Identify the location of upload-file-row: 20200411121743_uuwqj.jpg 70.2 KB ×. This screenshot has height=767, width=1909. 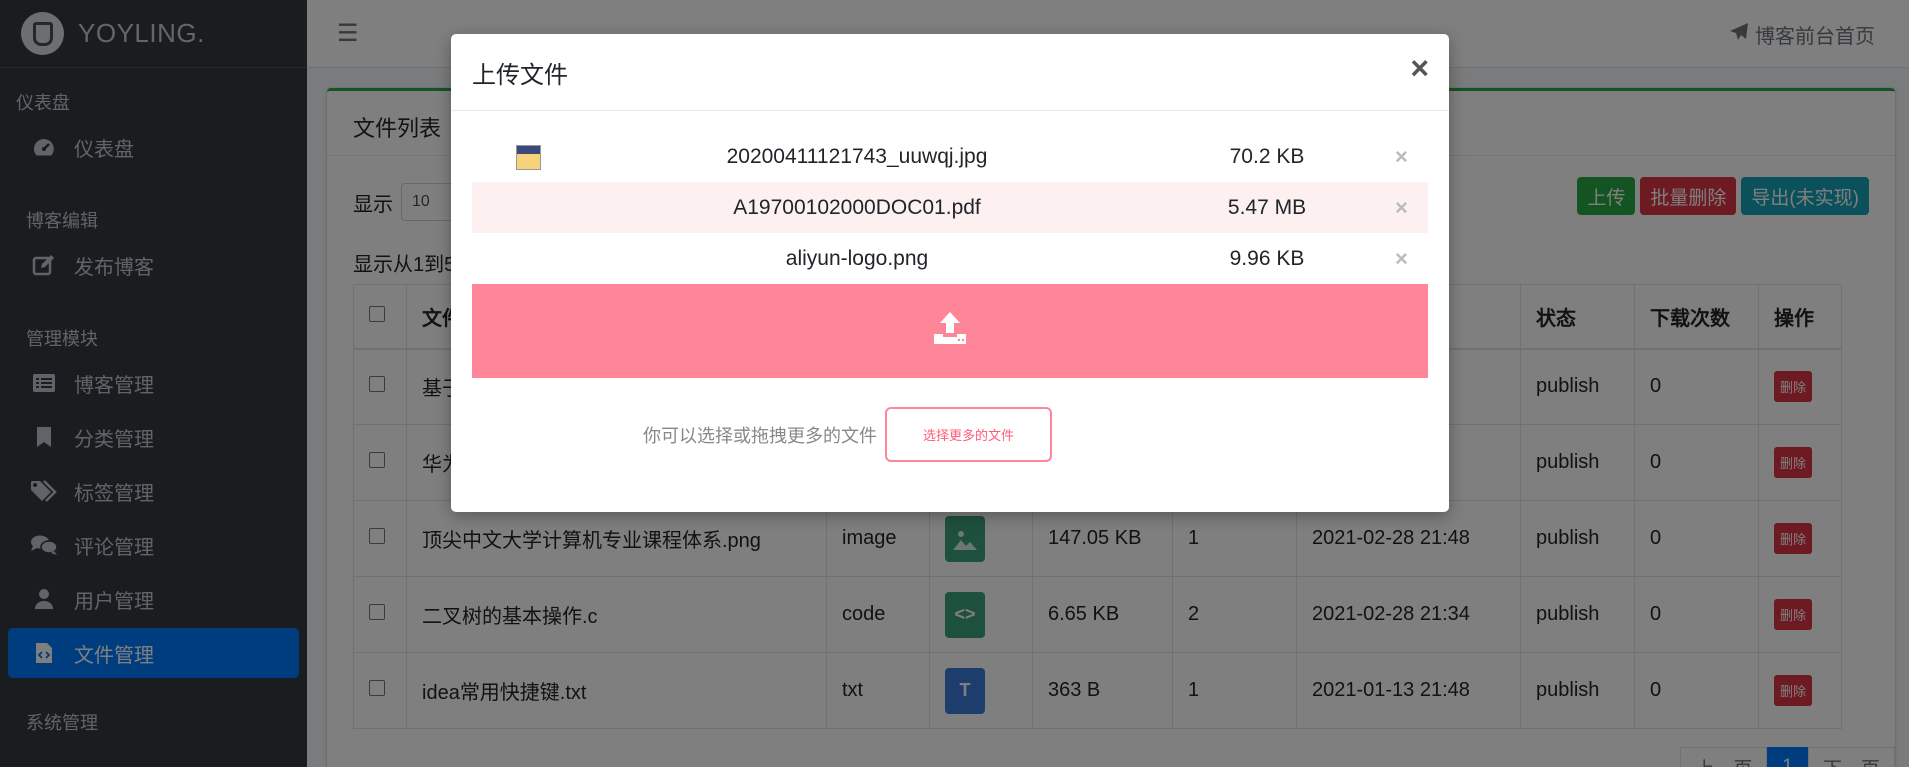
(950, 156).